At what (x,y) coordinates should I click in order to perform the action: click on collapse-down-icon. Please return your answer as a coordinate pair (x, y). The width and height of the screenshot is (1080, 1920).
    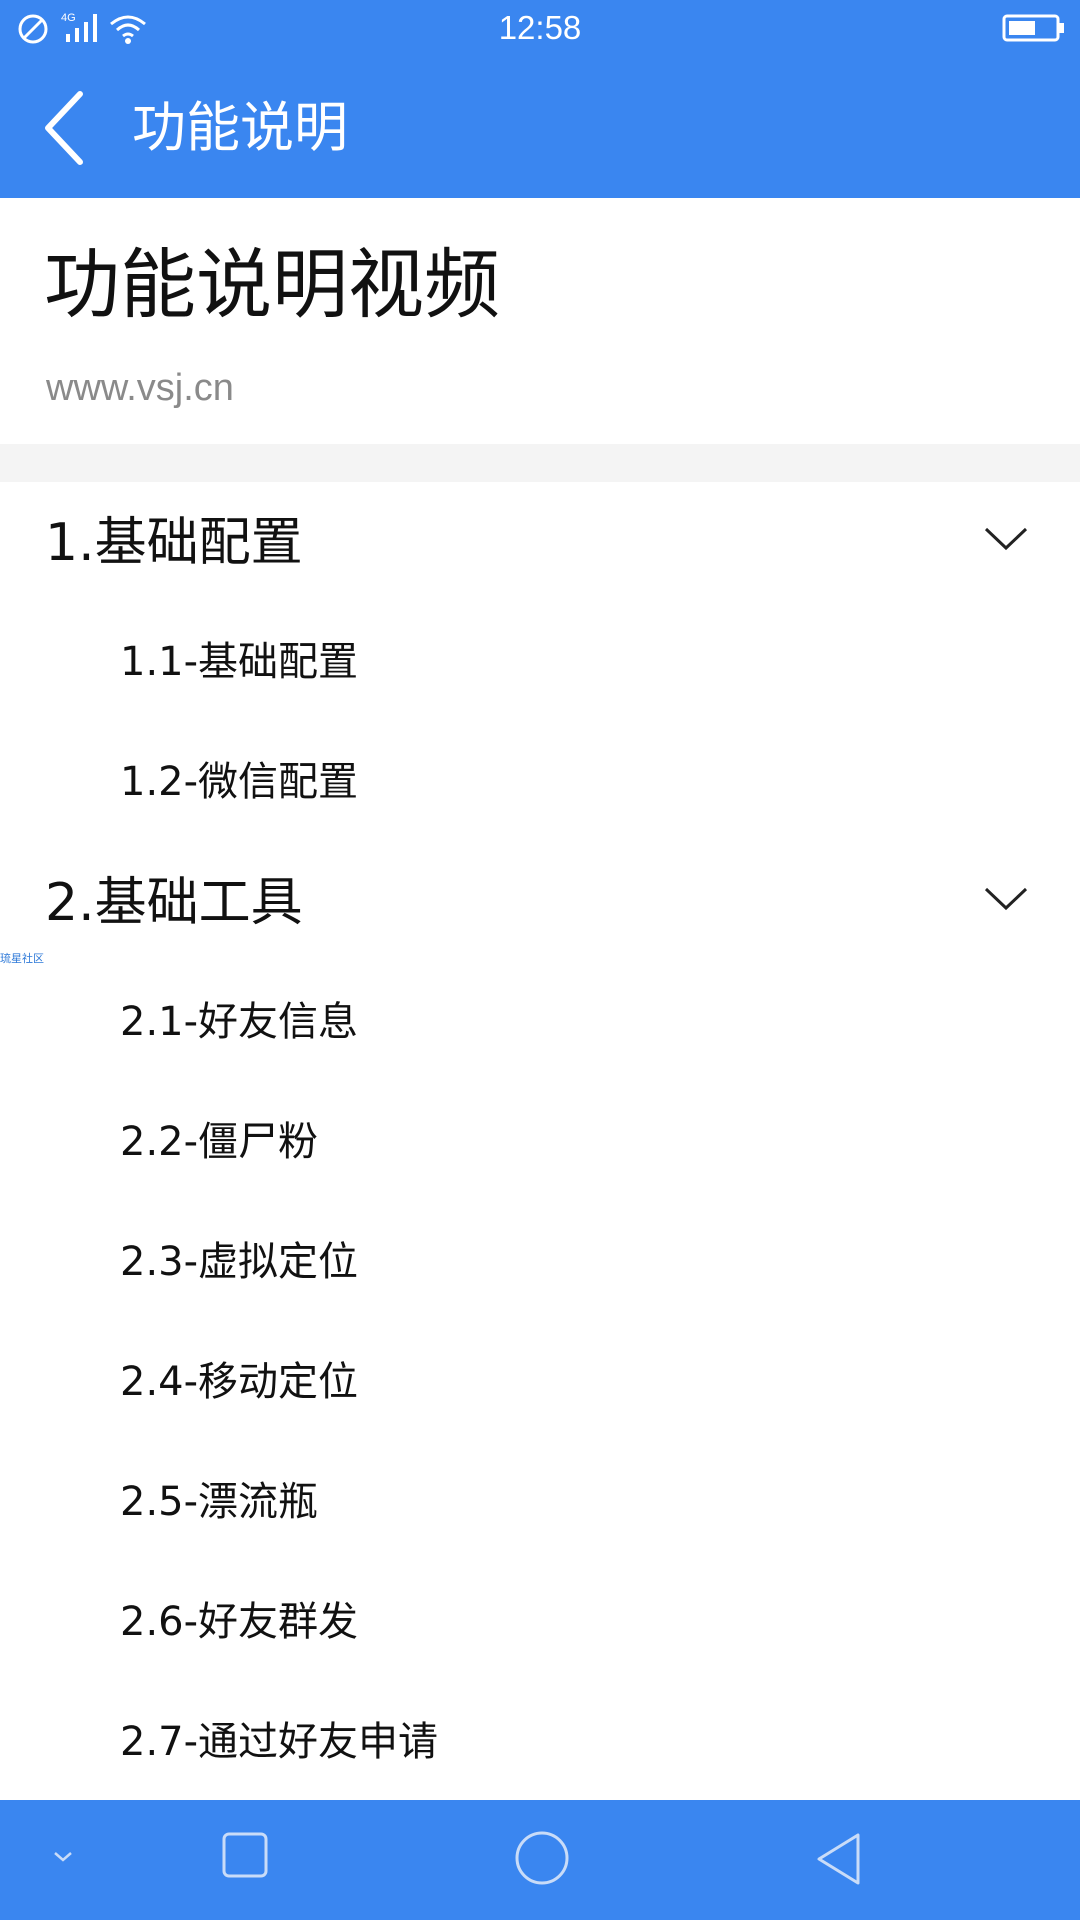
    Looking at the image, I should click on (63, 1857).